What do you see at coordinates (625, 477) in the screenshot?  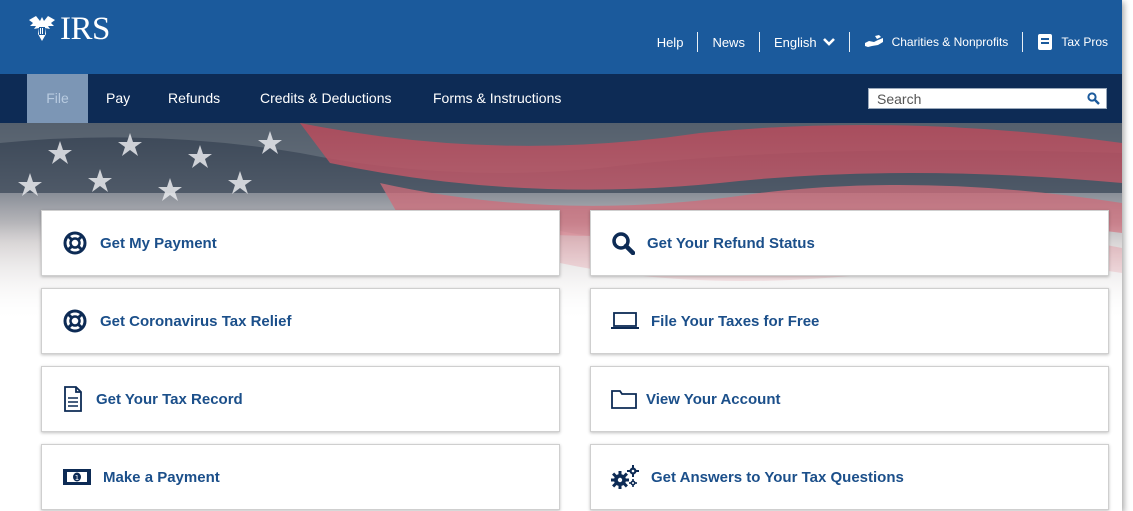 I see `gears-icon` at bounding box center [625, 477].